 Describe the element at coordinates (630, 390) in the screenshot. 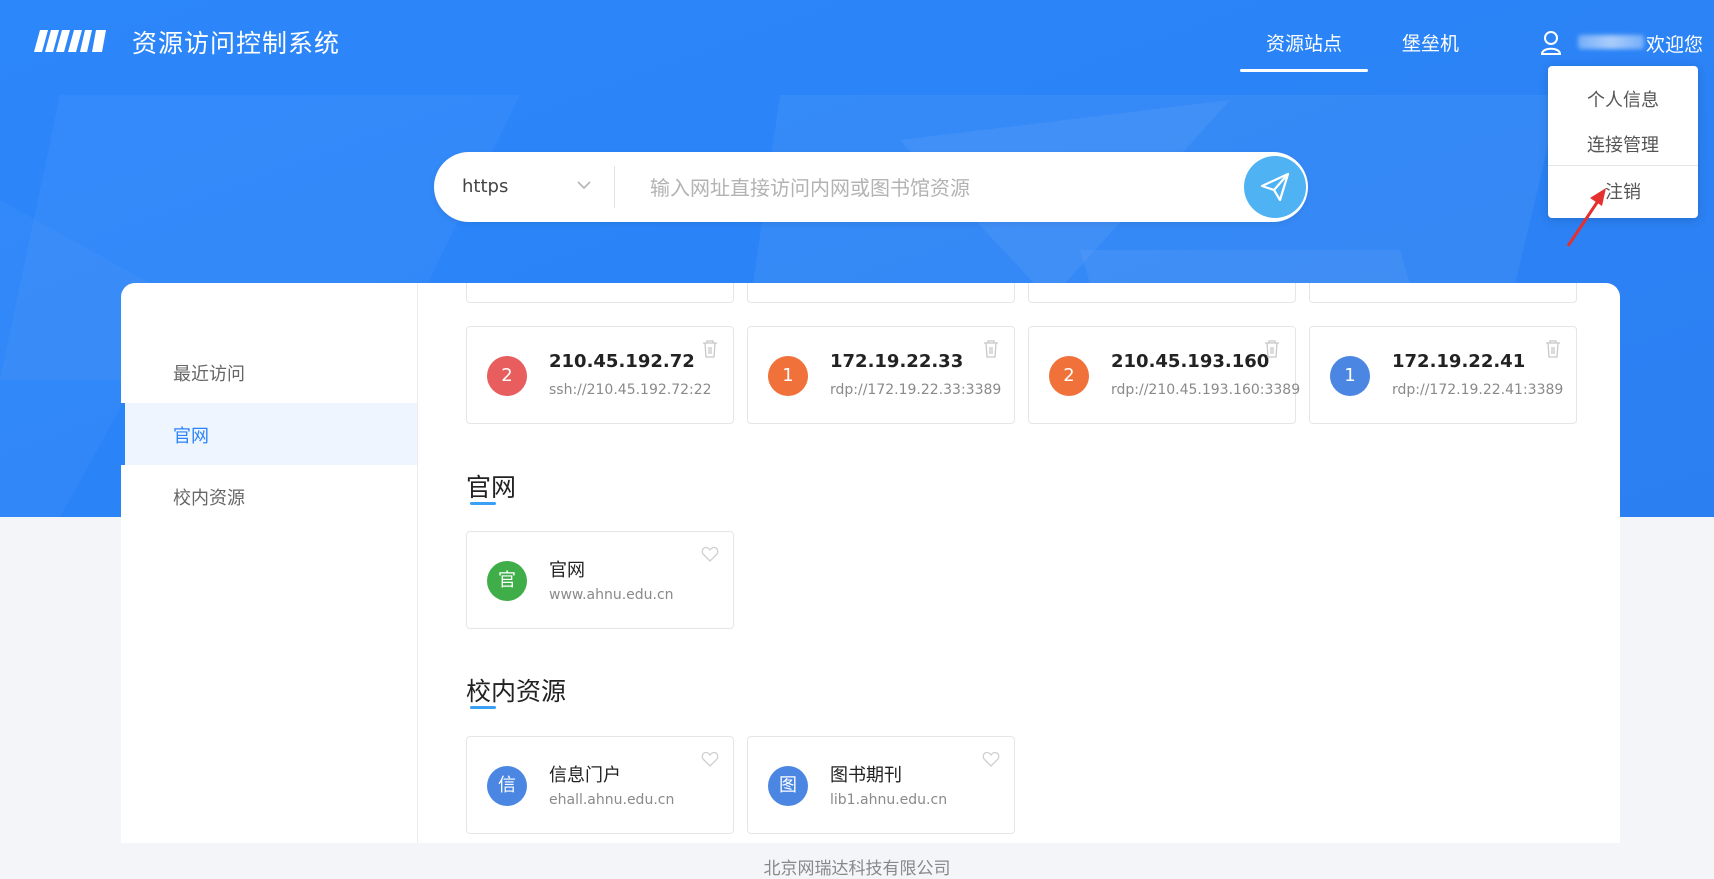

I see `card-url: ssh://210.45.192.72:22` at that location.